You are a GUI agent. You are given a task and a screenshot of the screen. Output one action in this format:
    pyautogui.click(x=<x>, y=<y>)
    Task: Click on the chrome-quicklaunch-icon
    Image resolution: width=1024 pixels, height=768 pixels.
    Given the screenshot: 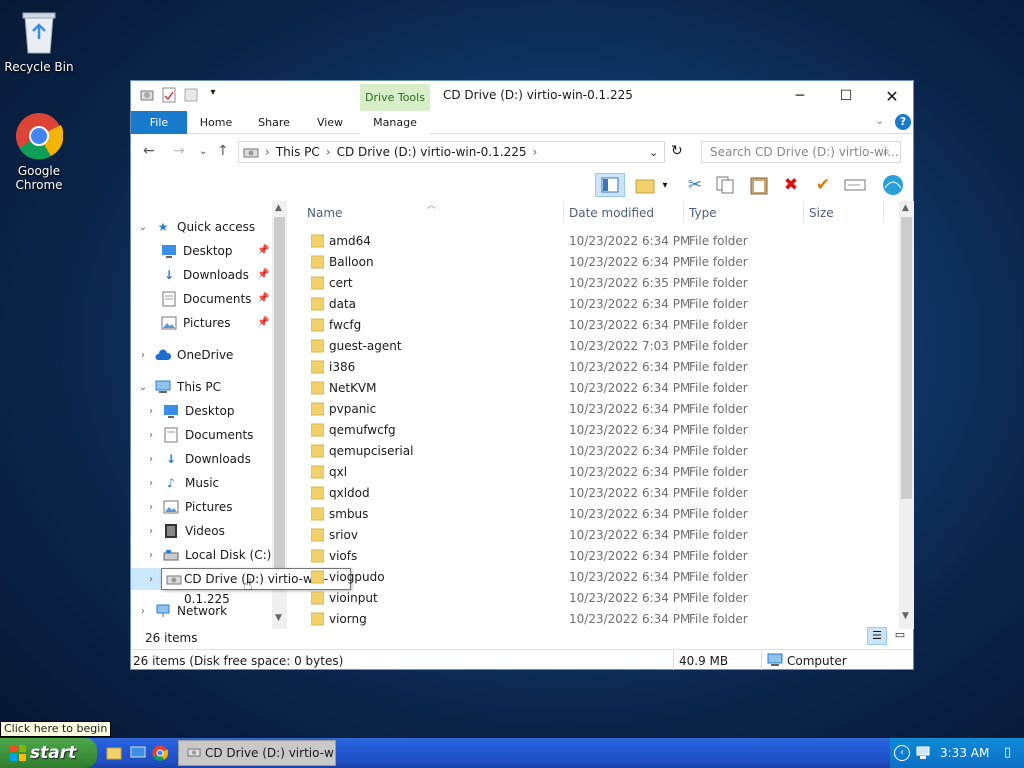 What is the action you would take?
    pyautogui.click(x=160, y=754)
    